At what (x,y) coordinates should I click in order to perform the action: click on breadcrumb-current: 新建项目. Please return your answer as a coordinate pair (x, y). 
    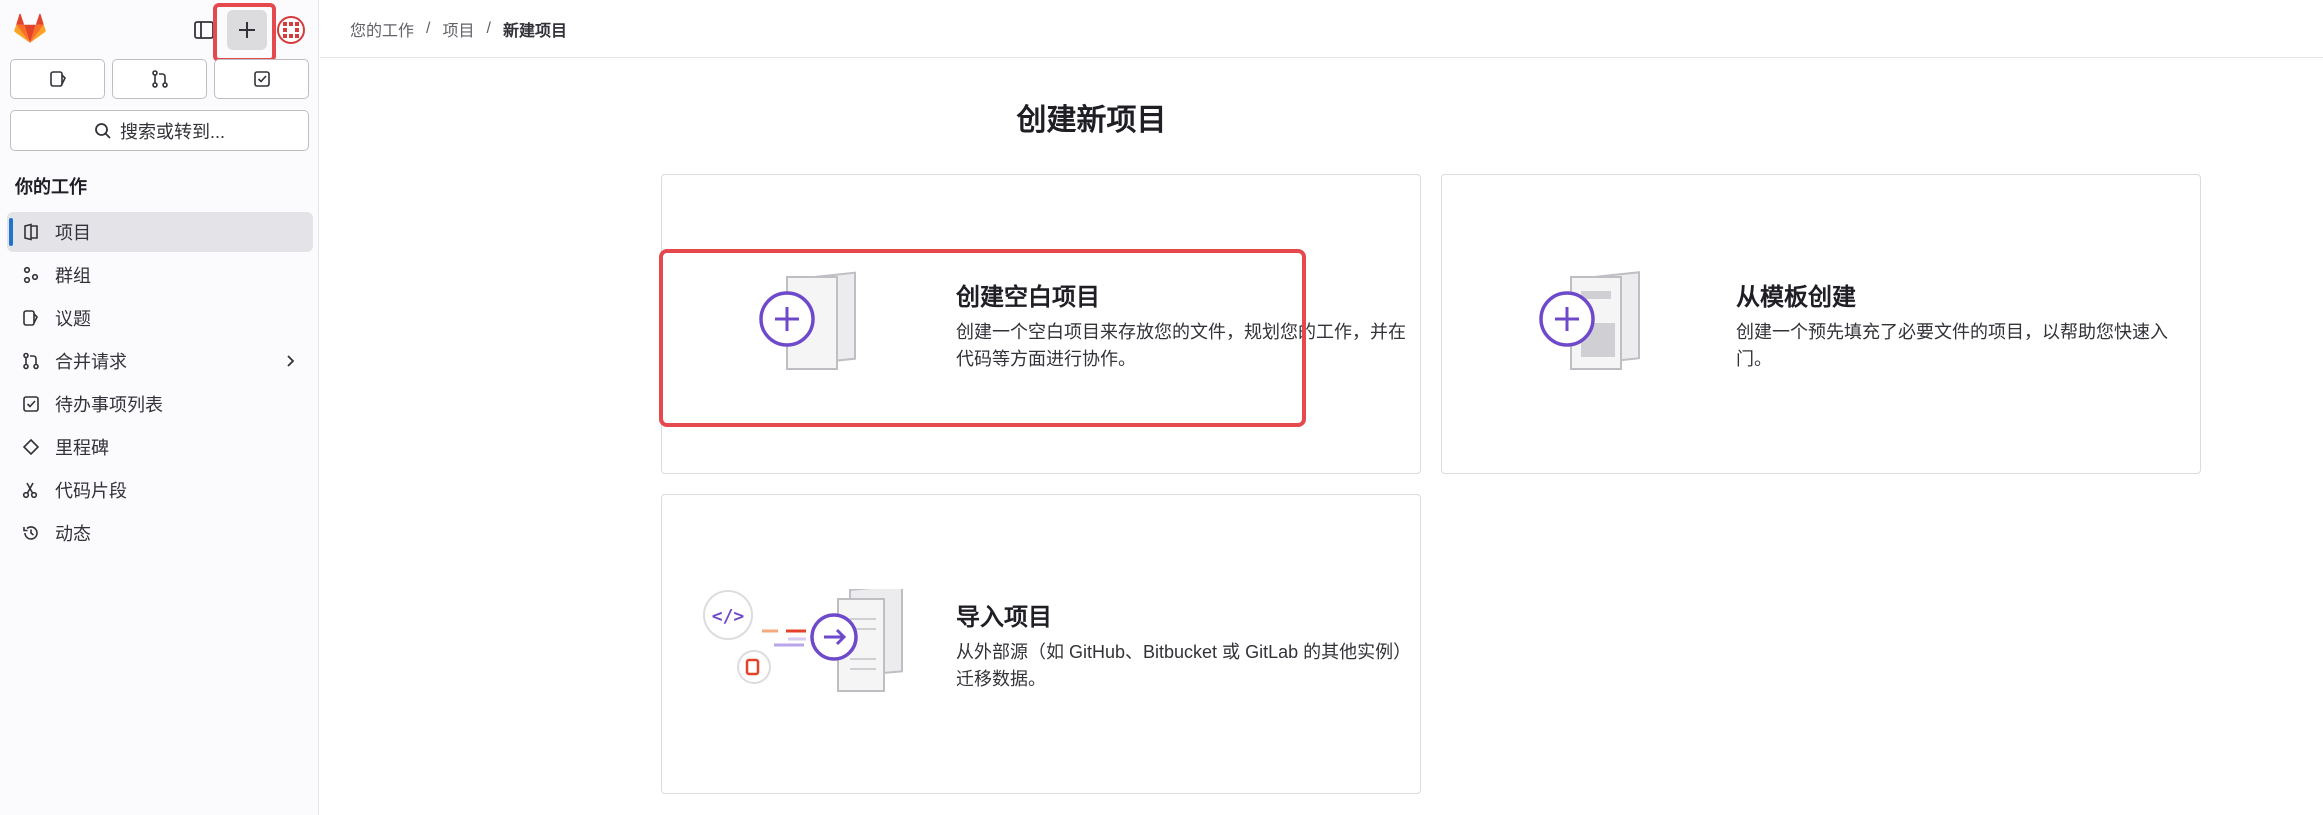
    Looking at the image, I should click on (534, 31).